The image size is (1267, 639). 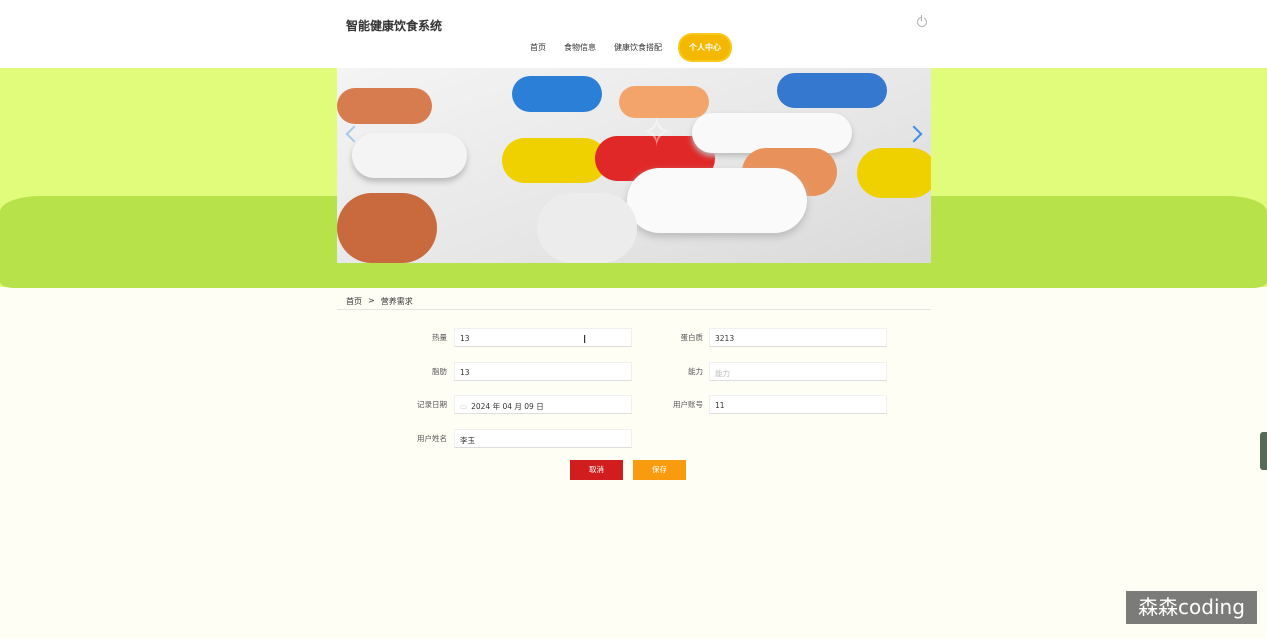 What do you see at coordinates (543, 438) in the screenshot?
I see `user-name-input: 李玉` at bounding box center [543, 438].